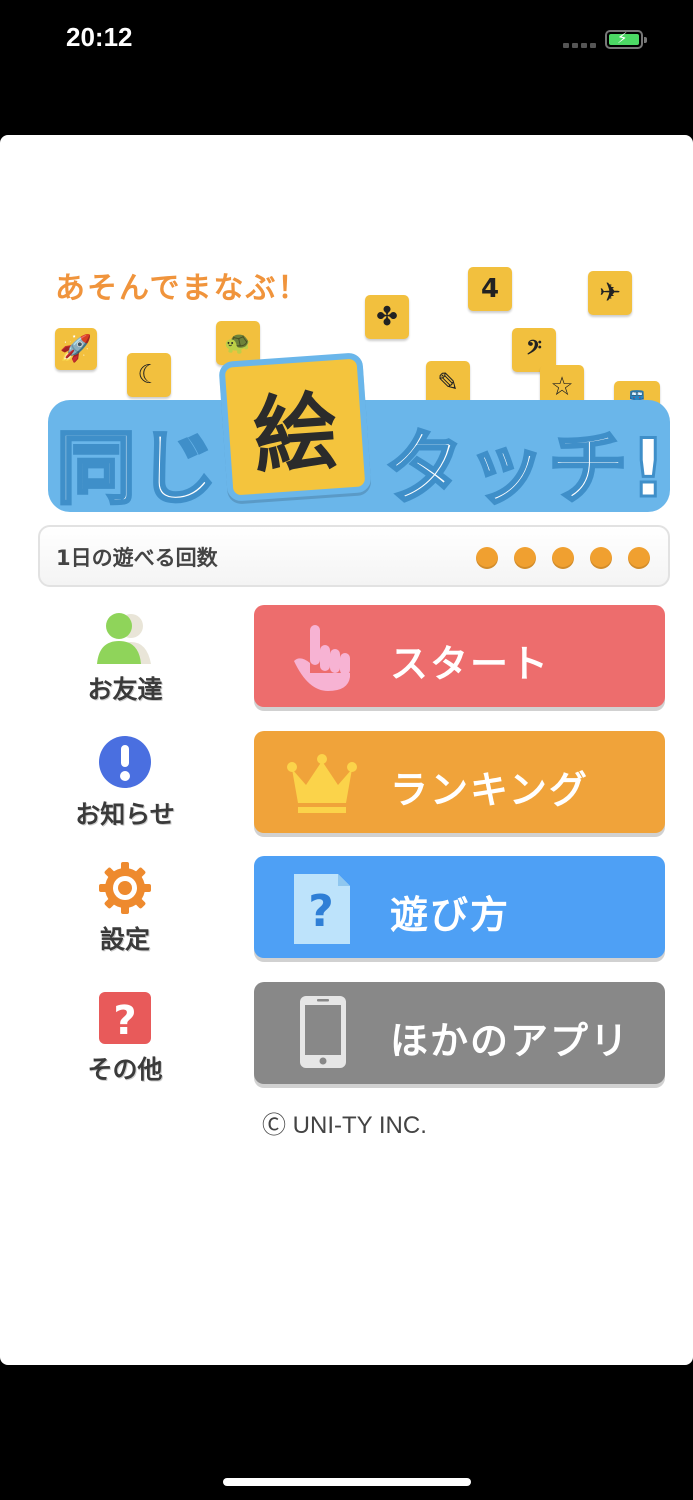 The width and height of the screenshot is (693, 1500). What do you see at coordinates (295, 427) in the screenshot?
I see `logo-title-kanji: 絵` at bounding box center [295, 427].